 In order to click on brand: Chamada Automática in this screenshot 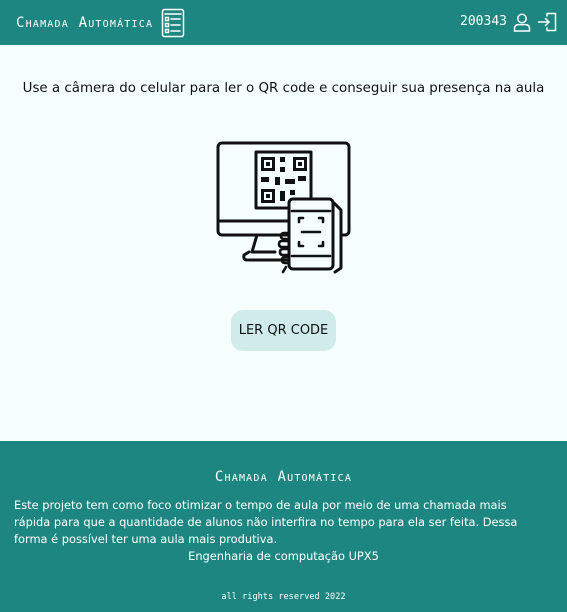, I will do `click(100, 23)`.